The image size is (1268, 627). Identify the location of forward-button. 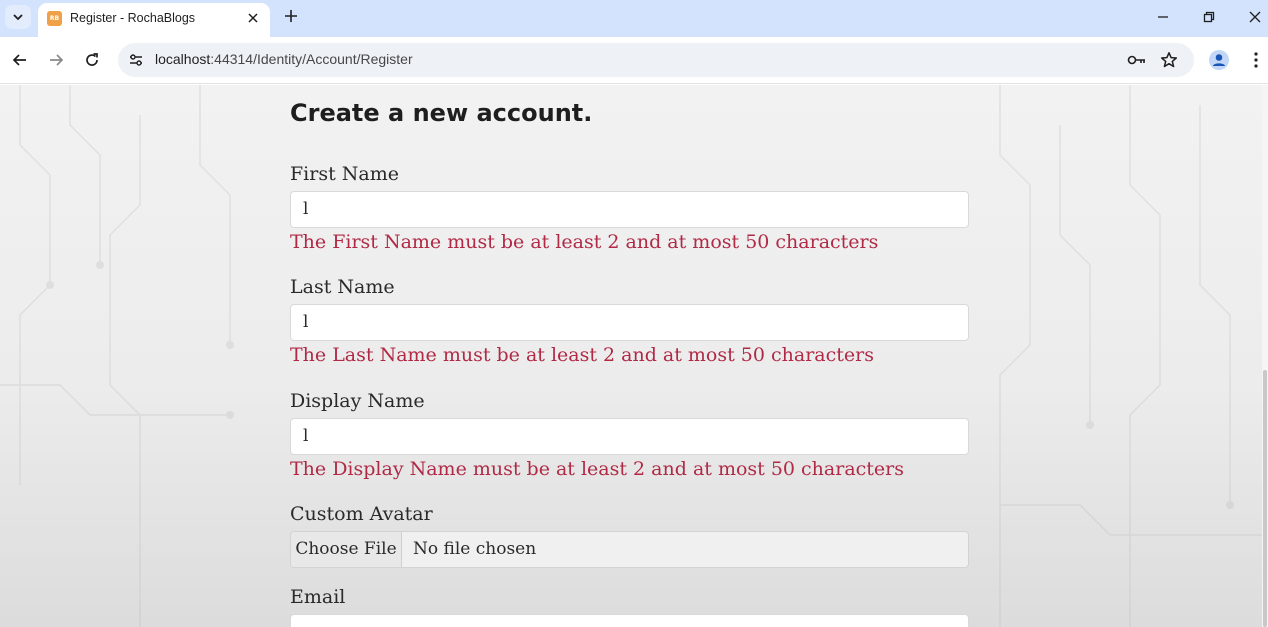
(56, 60).